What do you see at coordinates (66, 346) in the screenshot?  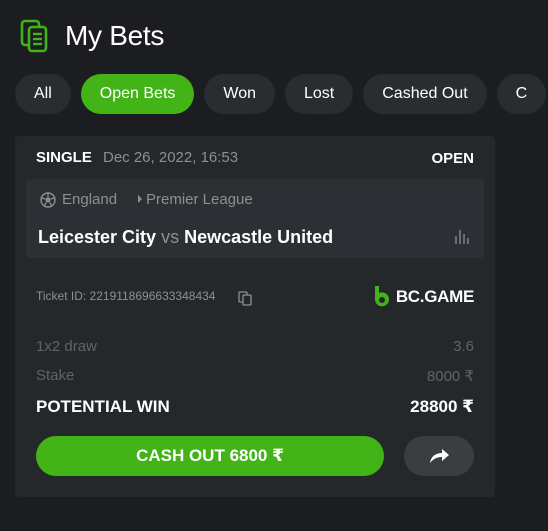 I see `market-label: 1x2 draw` at bounding box center [66, 346].